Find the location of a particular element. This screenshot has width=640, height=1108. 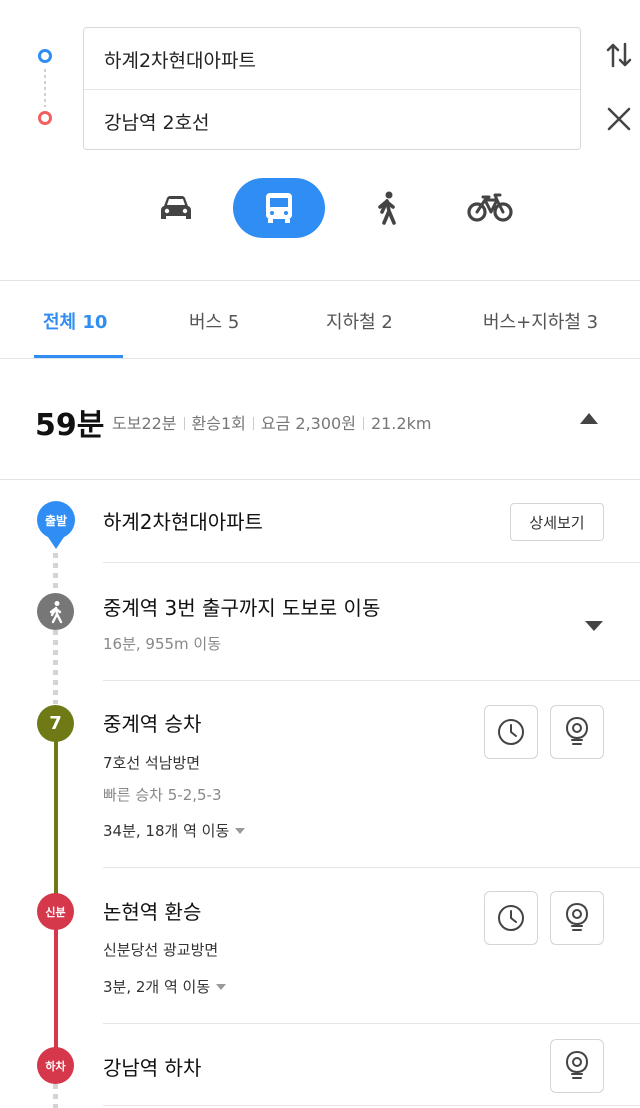

alight-station-title: 강남역 하차 is located at coordinates (152, 1068).